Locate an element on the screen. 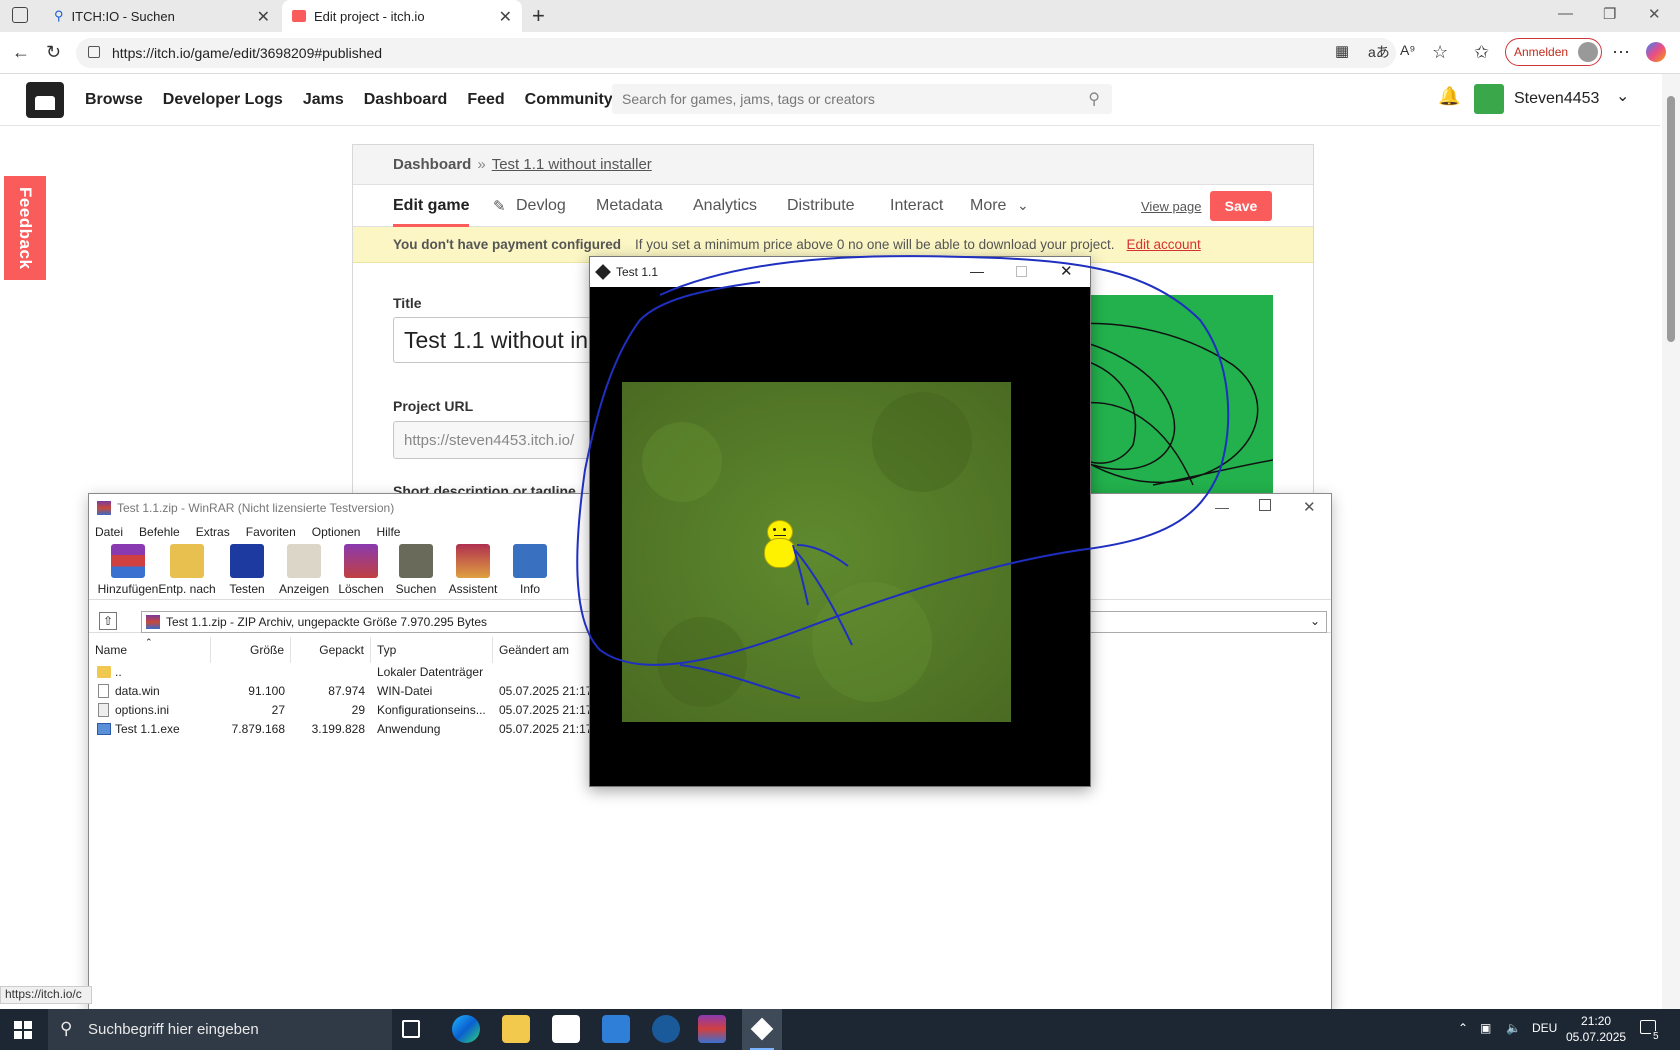  nav-browse: Browse is located at coordinates (114, 100).